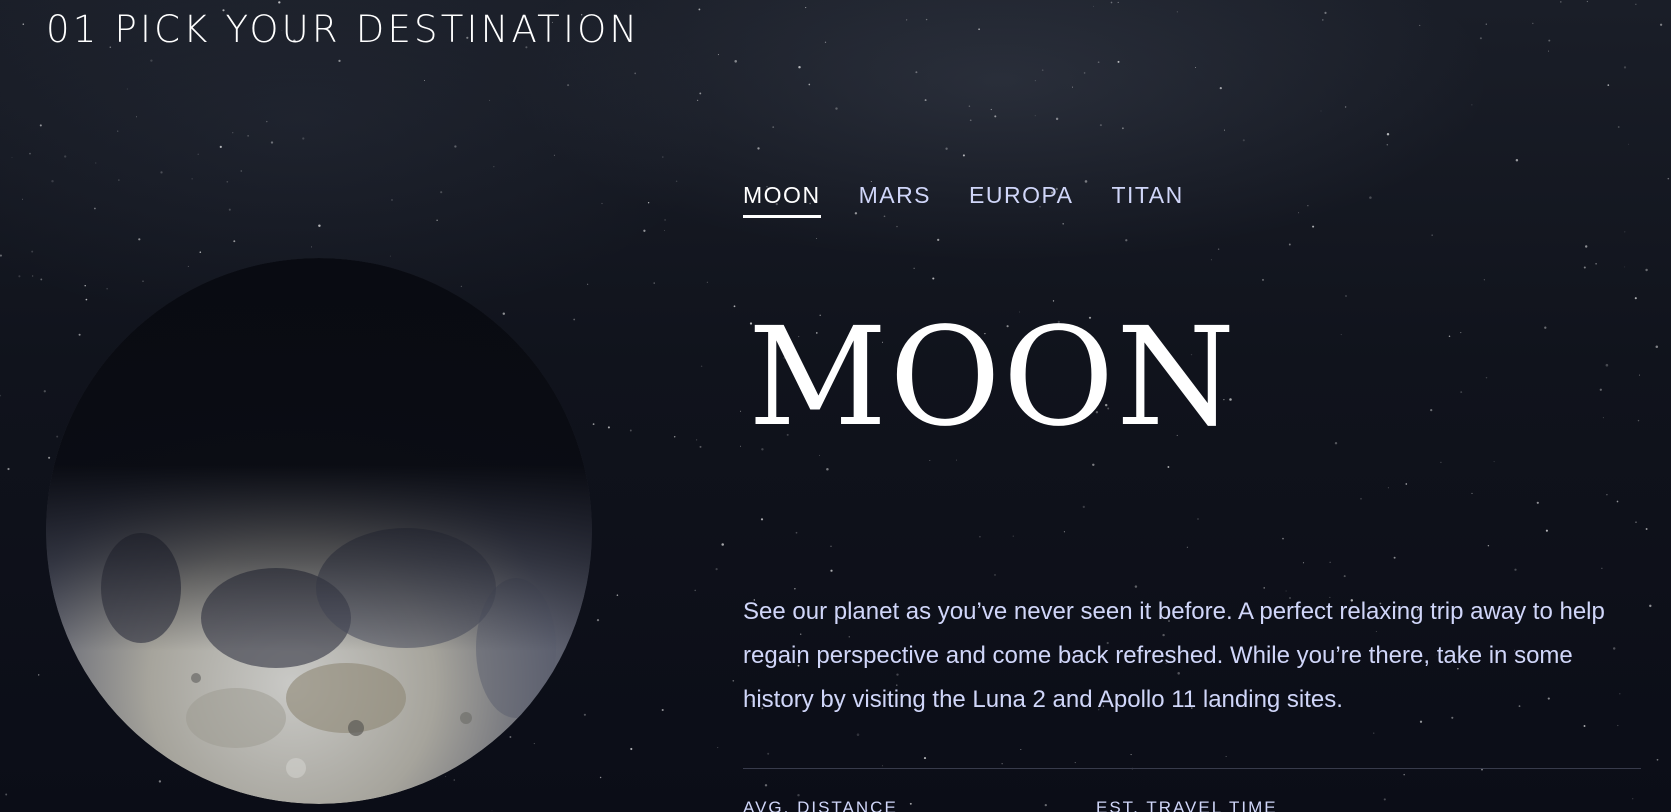  What do you see at coordinates (993, 378) in the screenshot?
I see `destination-name: MOON` at bounding box center [993, 378].